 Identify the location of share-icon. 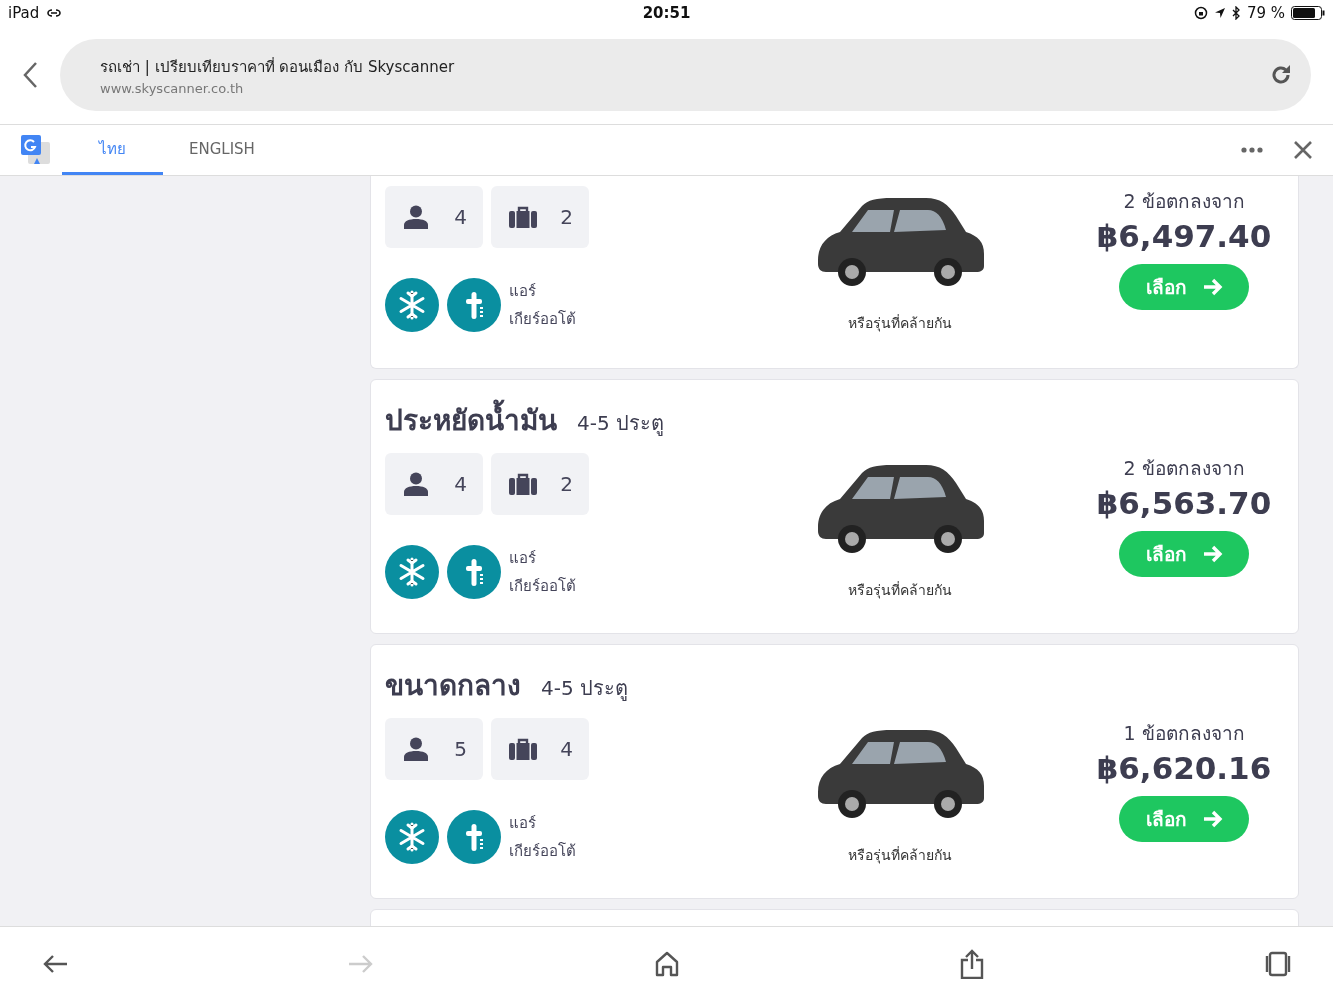
(972, 963).